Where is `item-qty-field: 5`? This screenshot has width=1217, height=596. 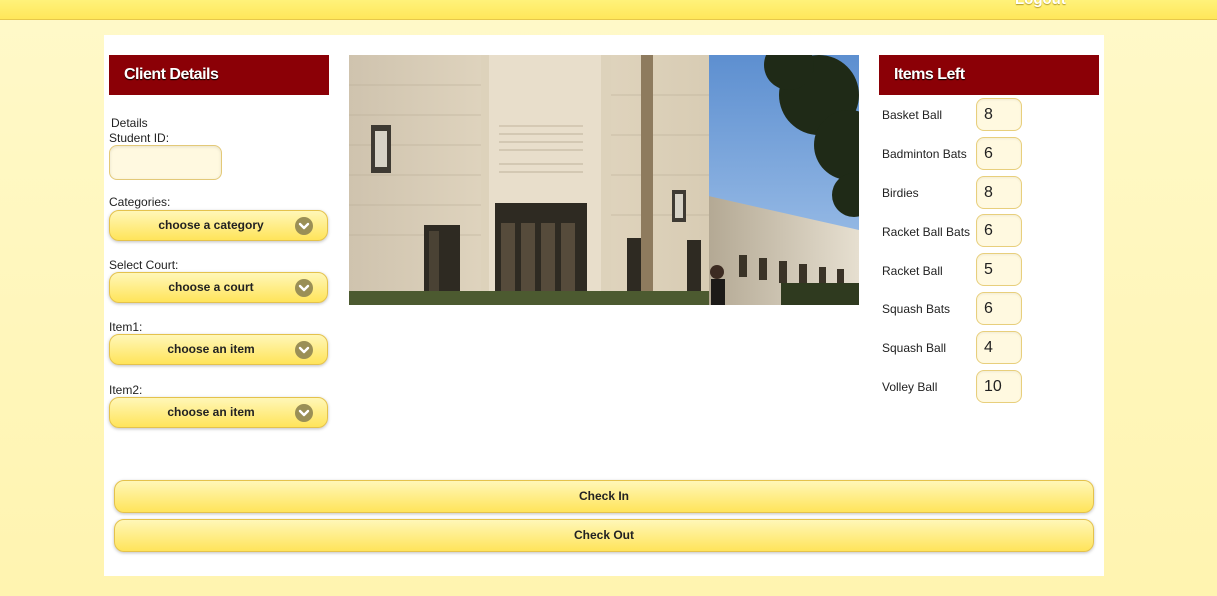 item-qty-field: 5 is located at coordinates (999, 269).